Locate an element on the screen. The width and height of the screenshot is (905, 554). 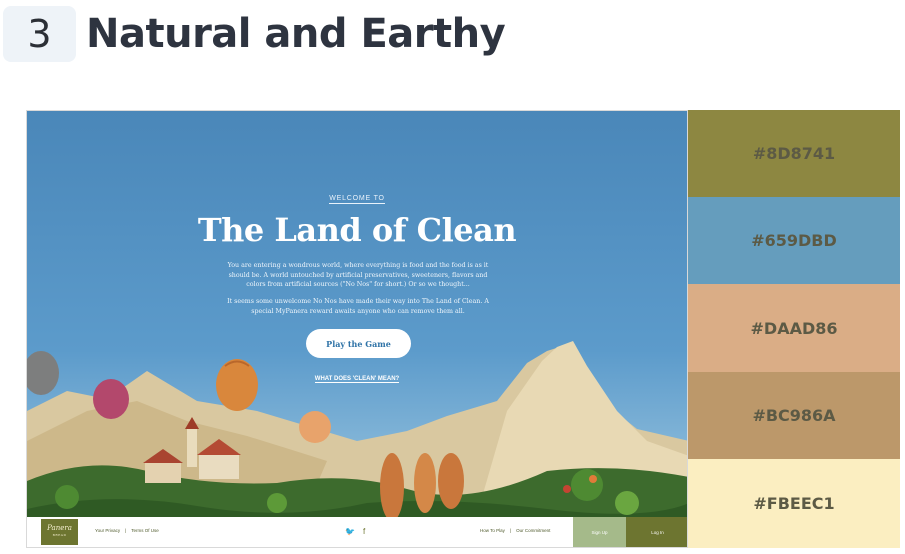
play-game-button: Play the Game is located at coordinates (358, 343).